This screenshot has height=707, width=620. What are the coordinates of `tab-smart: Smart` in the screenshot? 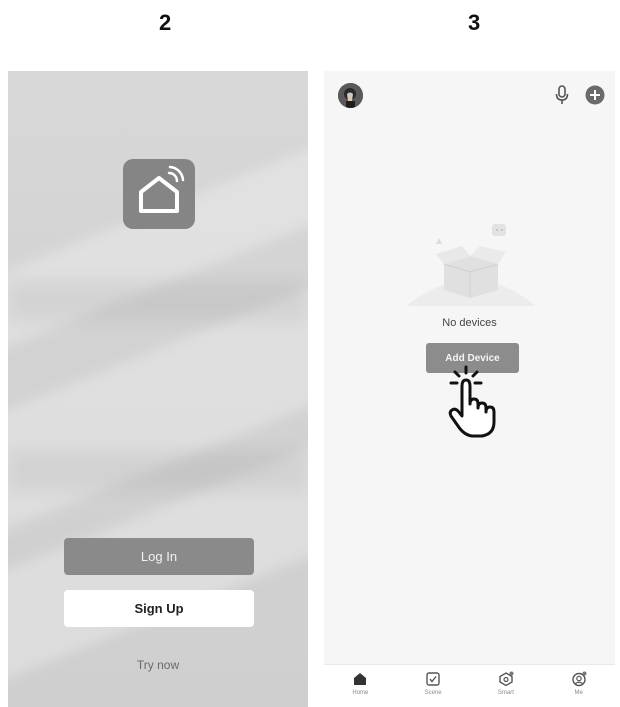 It's located at (506, 686).